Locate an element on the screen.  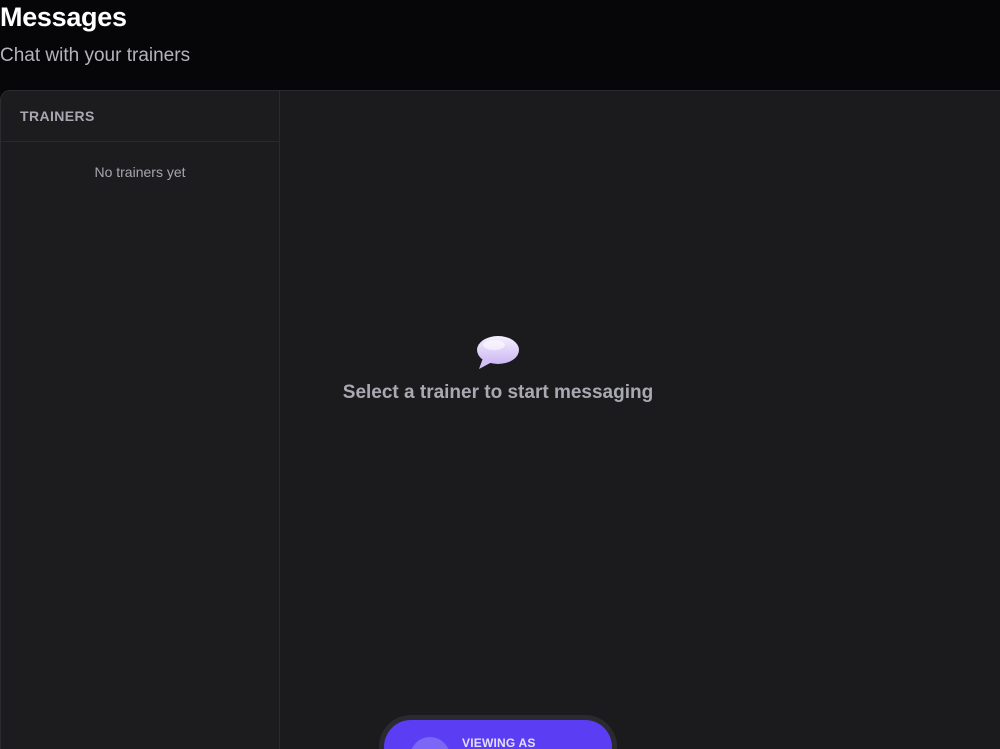
trainers-empty-text: No trainers yet is located at coordinates (140, 172).